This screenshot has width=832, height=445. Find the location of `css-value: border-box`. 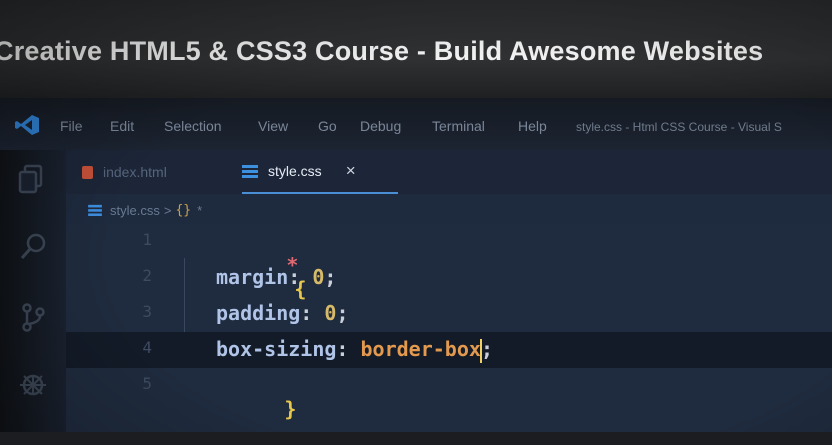

css-value: border-box is located at coordinates (420, 349).